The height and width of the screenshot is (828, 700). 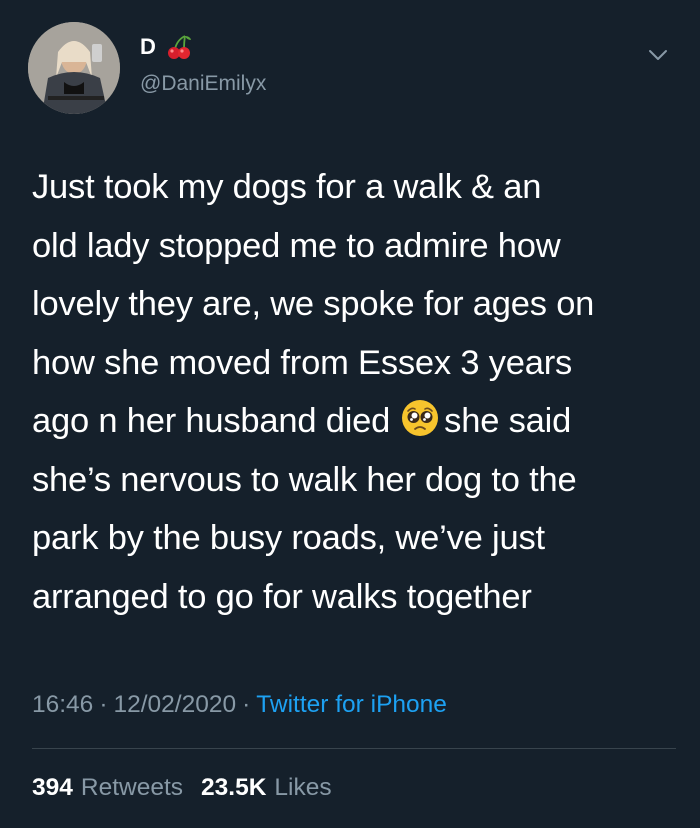 I want to click on retweets-stat: 394 Retweets, so click(x=107, y=787).